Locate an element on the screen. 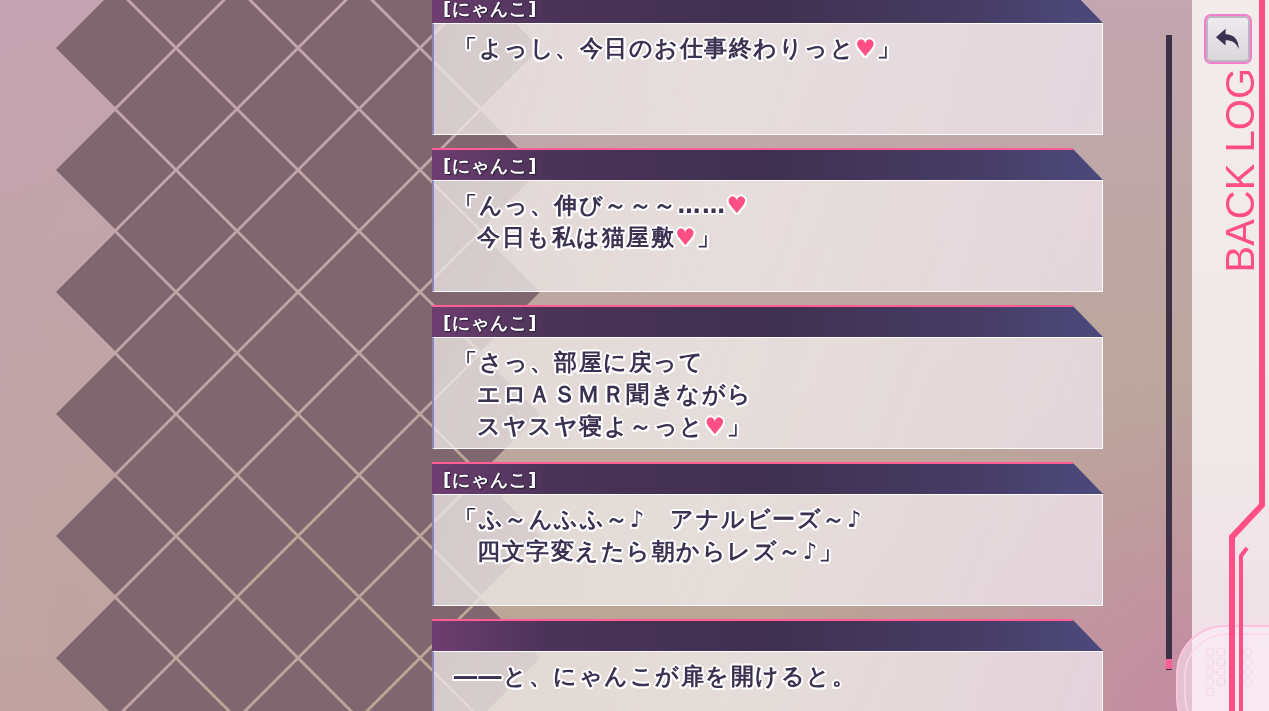 The height and width of the screenshot is (711, 1269). dialogue-text: 「ふ～んふふ～♪ アナルビーズ～♪ 四文字変えたら朝からレズ～♪」 is located at coordinates (659, 535).